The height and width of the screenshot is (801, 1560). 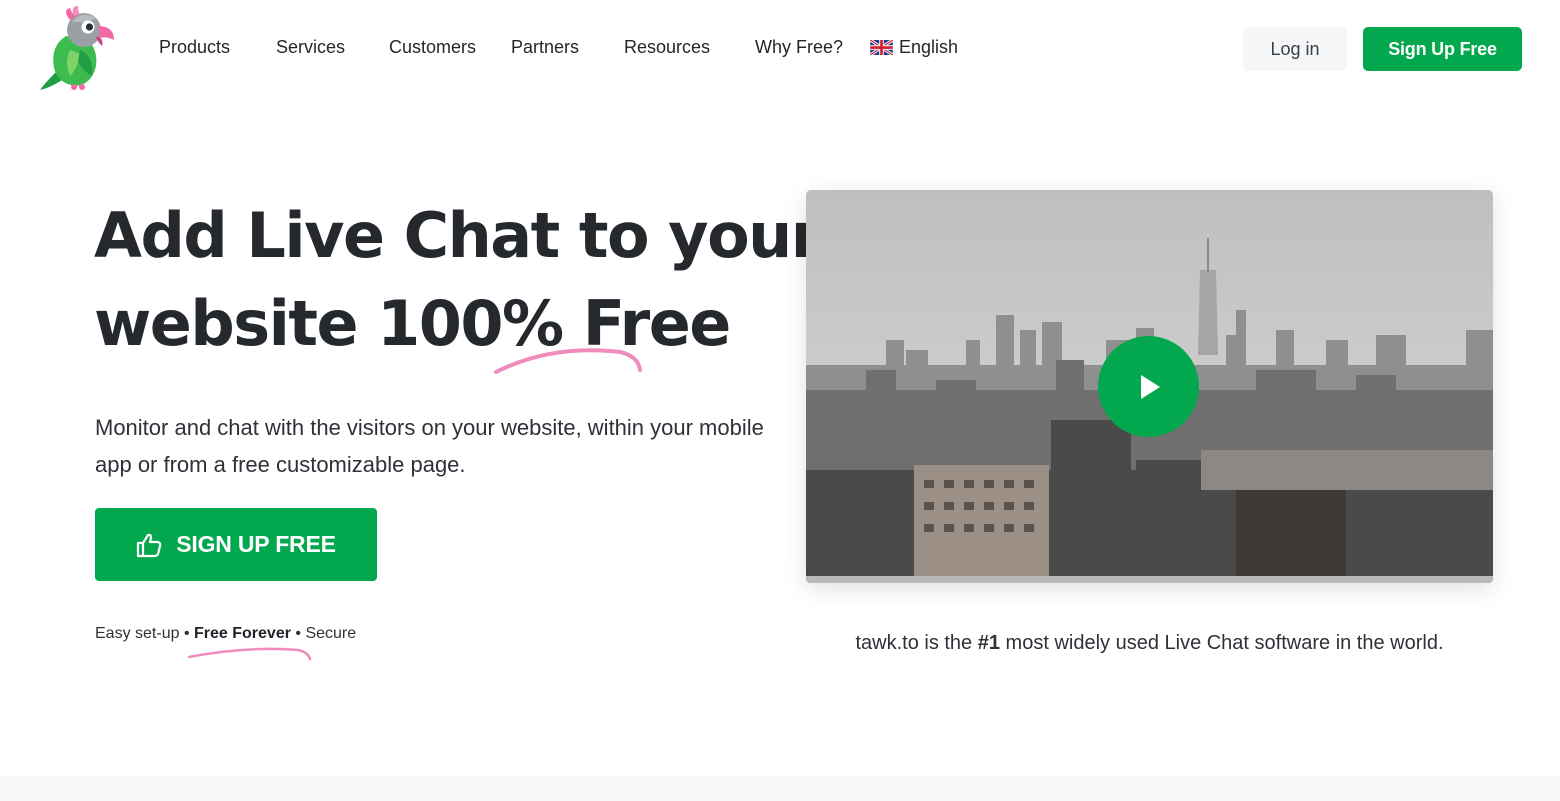 What do you see at coordinates (1295, 49) in the screenshot?
I see `login-button: Log in` at bounding box center [1295, 49].